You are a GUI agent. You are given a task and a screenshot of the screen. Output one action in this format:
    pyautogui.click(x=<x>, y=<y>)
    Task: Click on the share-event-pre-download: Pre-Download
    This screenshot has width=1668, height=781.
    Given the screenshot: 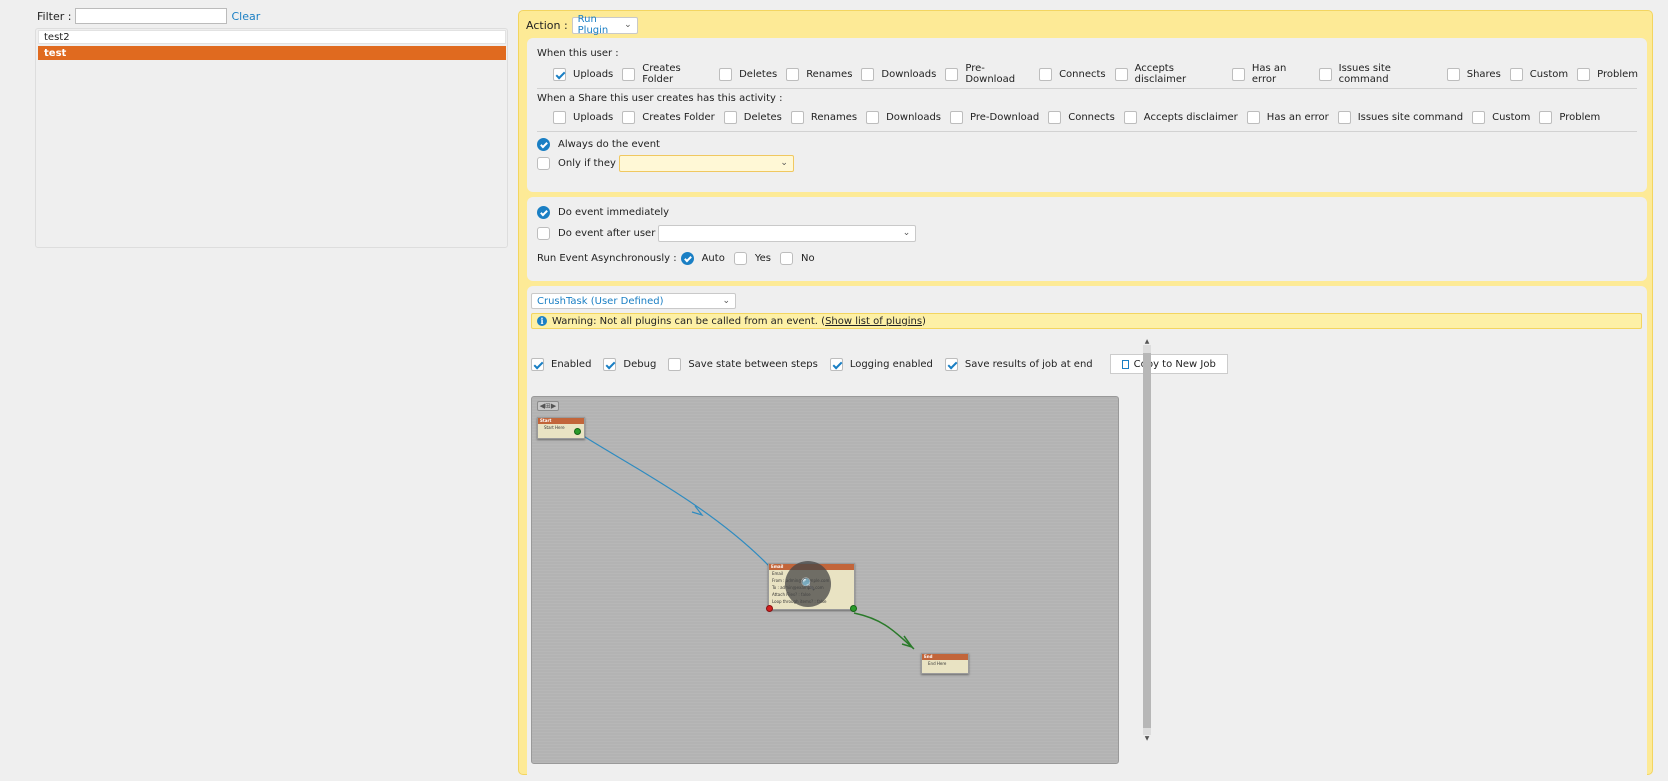 What is the action you would take?
    pyautogui.click(x=994, y=117)
    